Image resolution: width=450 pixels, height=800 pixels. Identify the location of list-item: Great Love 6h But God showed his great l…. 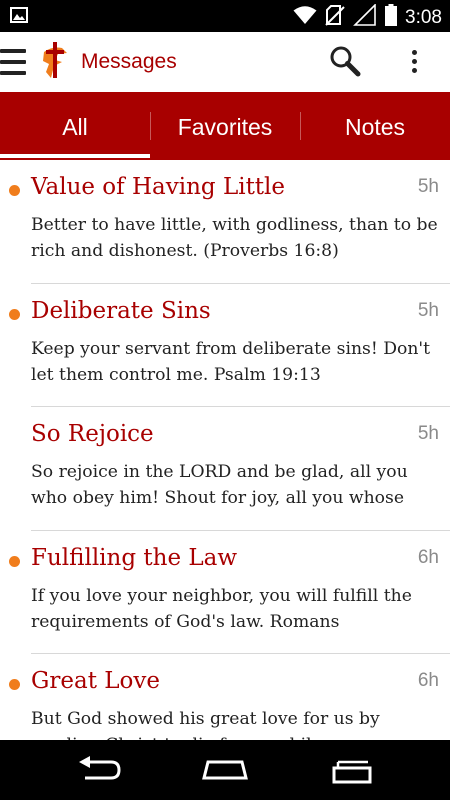
(225, 697).